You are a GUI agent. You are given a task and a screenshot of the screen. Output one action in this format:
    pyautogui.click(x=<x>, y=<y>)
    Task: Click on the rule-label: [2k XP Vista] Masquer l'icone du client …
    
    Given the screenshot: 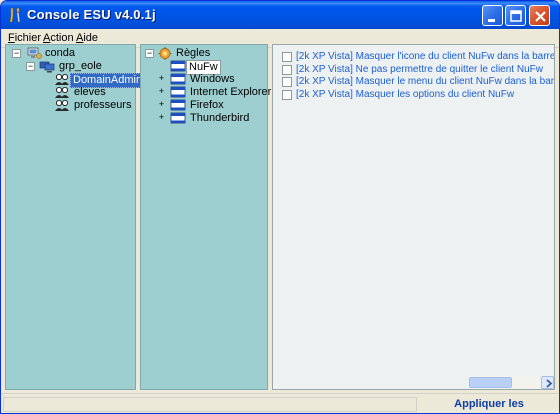 What is the action you would take?
    pyautogui.click(x=425, y=56)
    